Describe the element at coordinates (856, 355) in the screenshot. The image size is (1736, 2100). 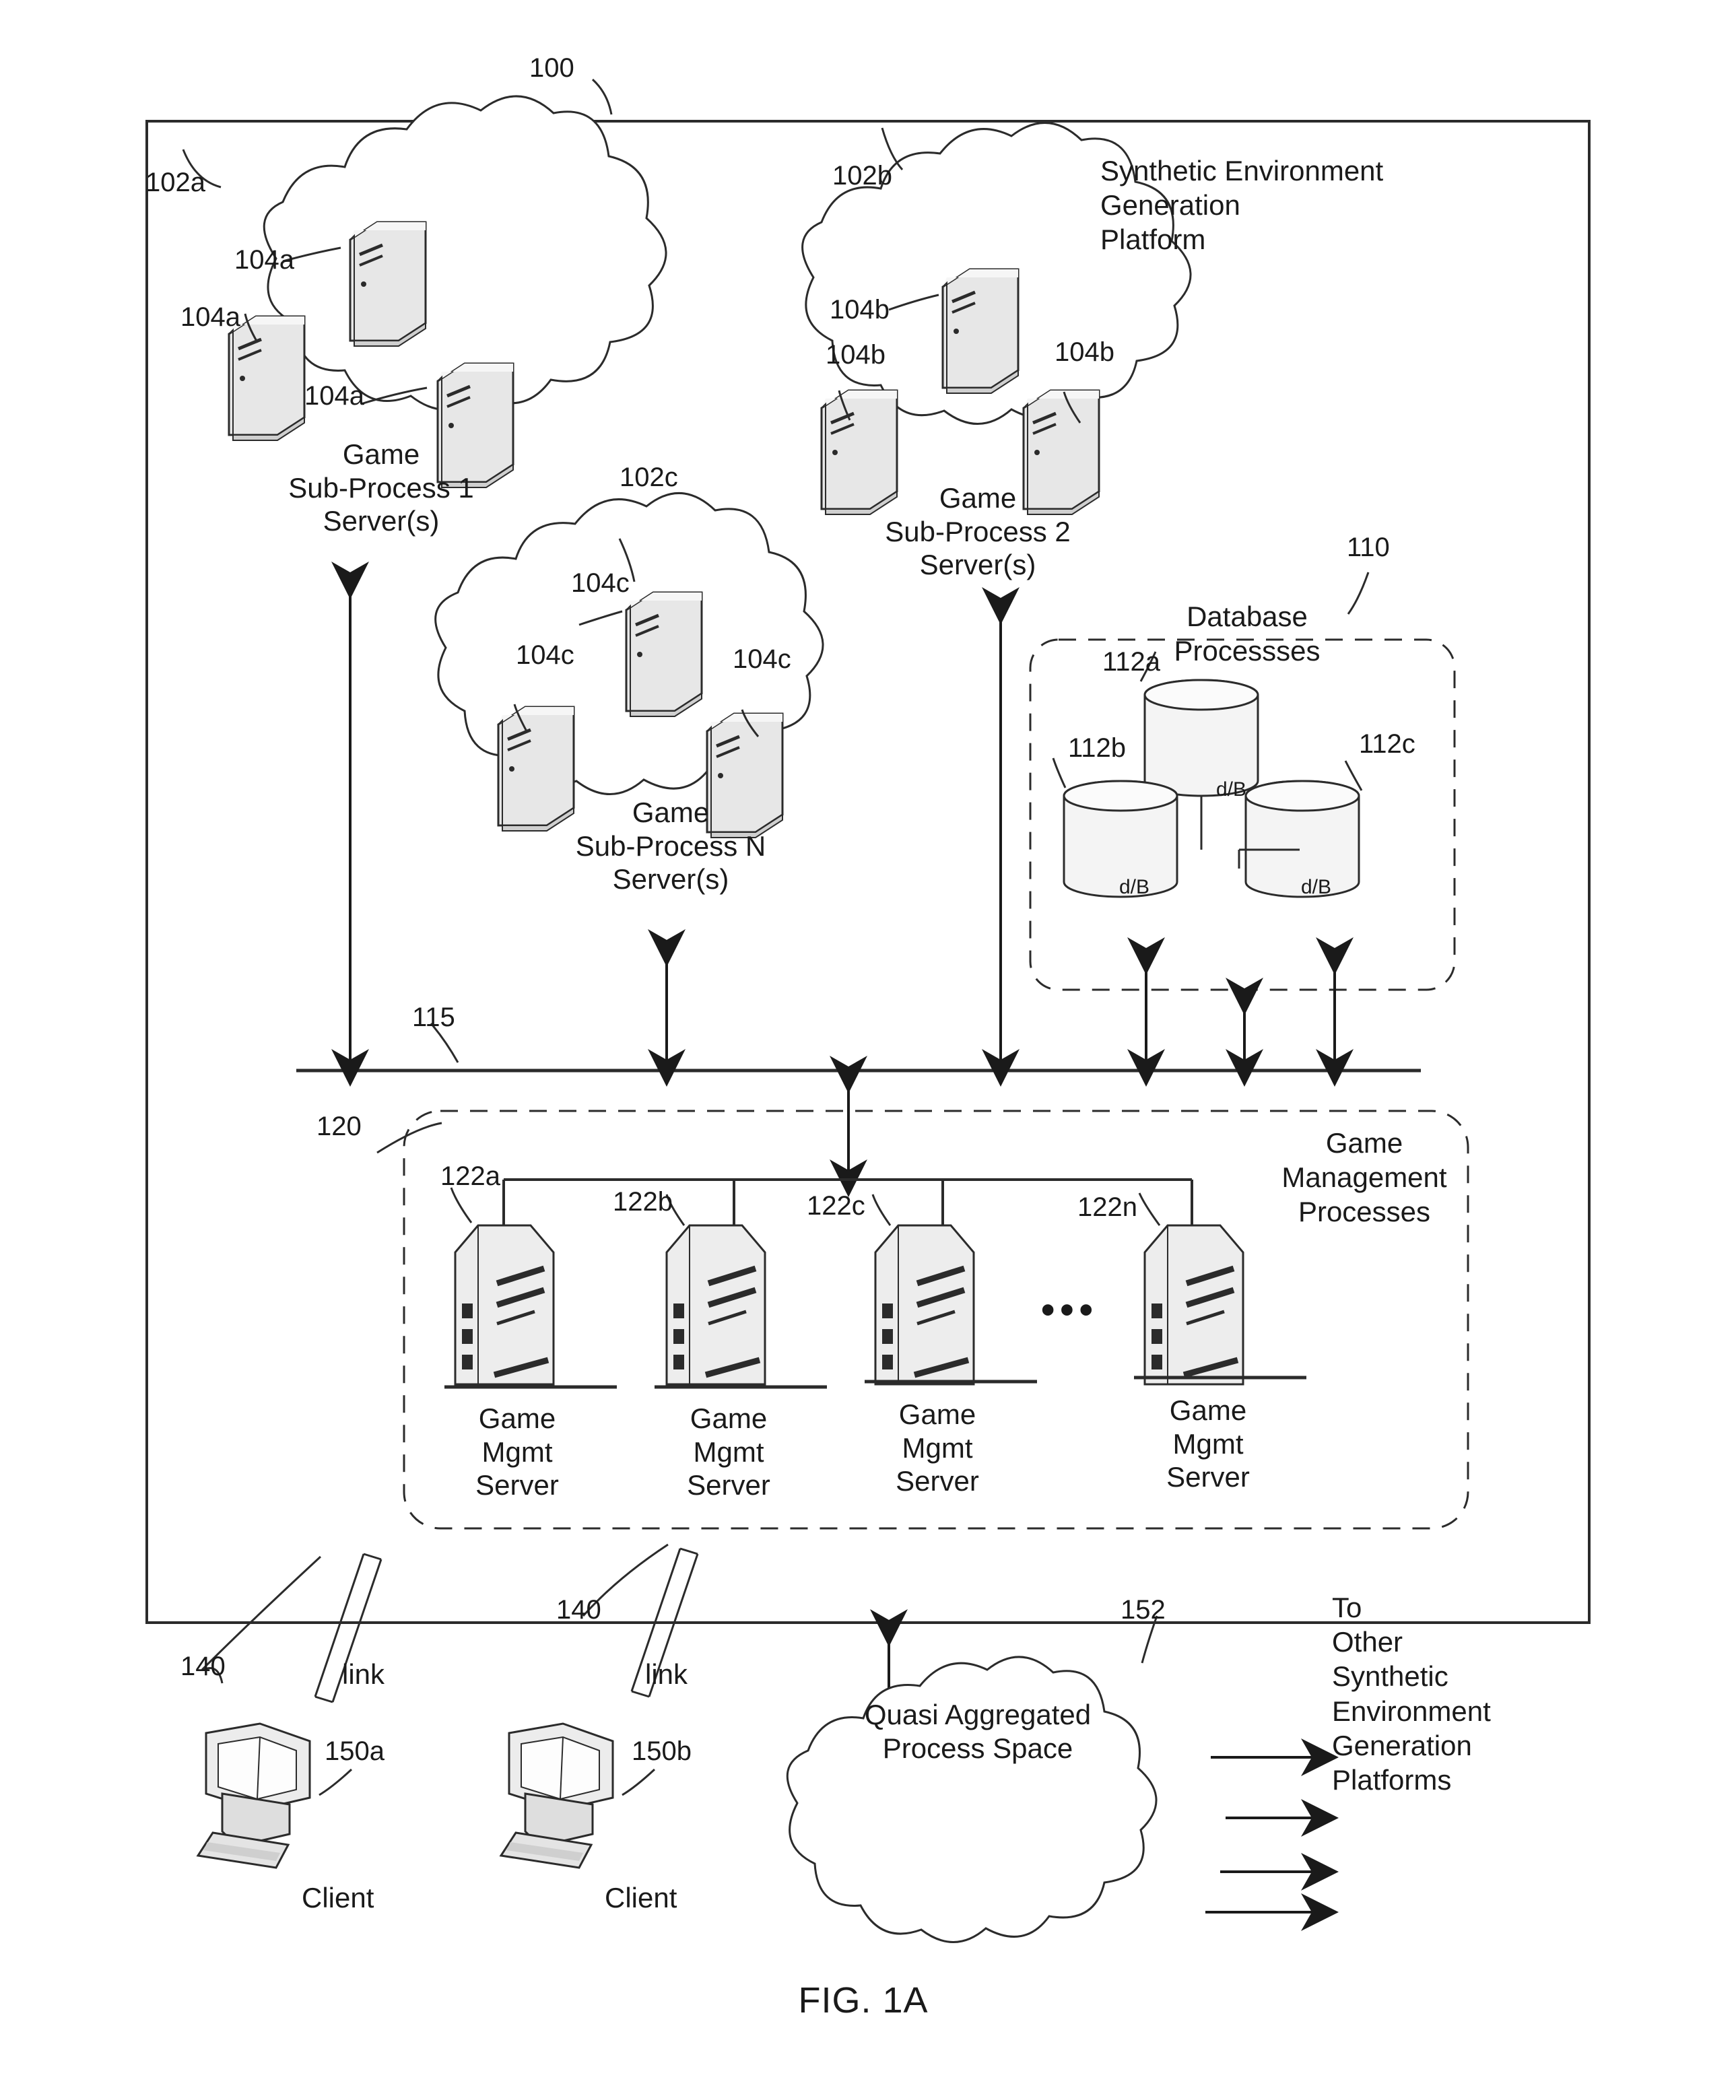
I see `server-ref-104b-2: 104b` at that location.